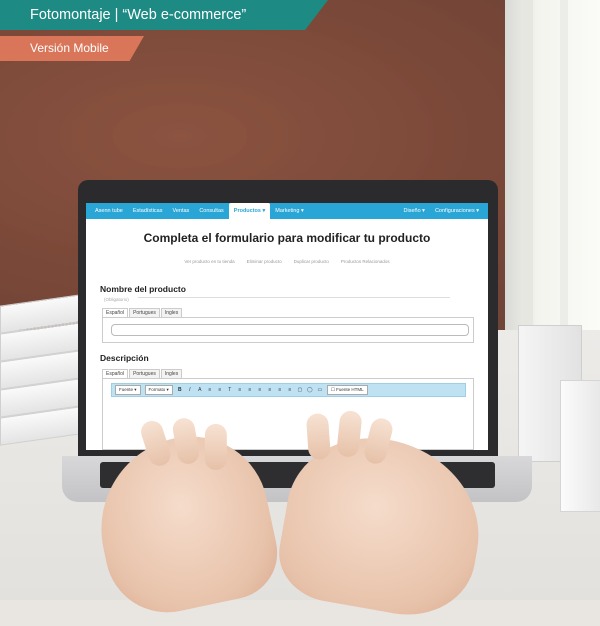 The width and height of the screenshot is (600, 626). What do you see at coordinates (128, 390) in the screenshot?
I see `font-select: Fuente ▾` at bounding box center [128, 390].